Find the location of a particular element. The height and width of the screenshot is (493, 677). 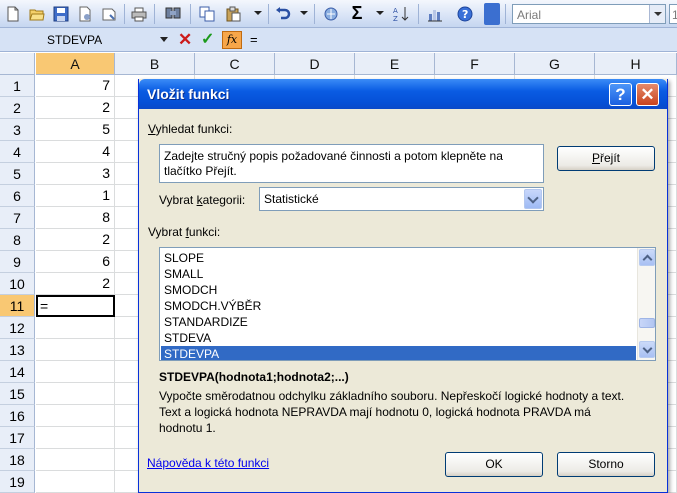

cancel-edit-icon: ✕ is located at coordinates (185, 40).